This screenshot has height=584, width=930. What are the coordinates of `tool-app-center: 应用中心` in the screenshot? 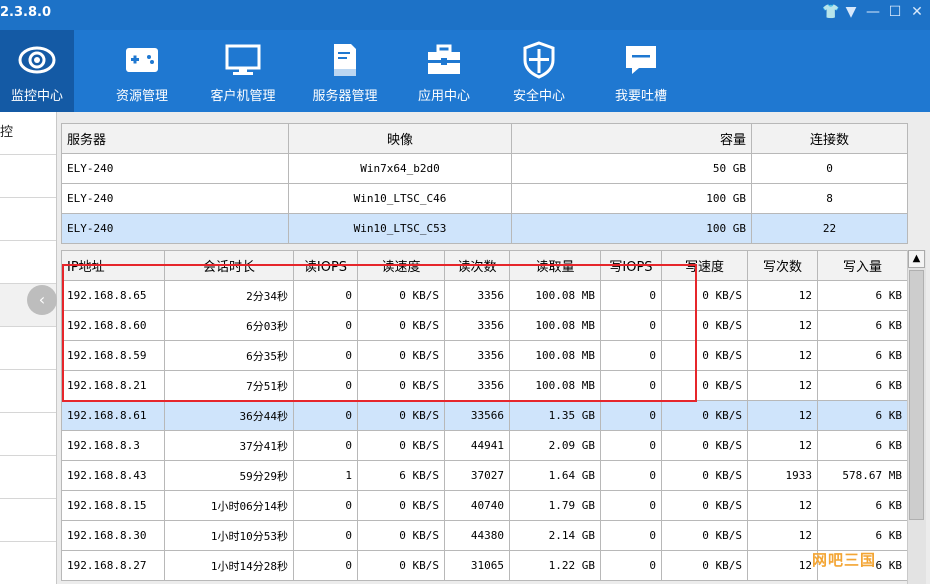 It's located at (444, 71).